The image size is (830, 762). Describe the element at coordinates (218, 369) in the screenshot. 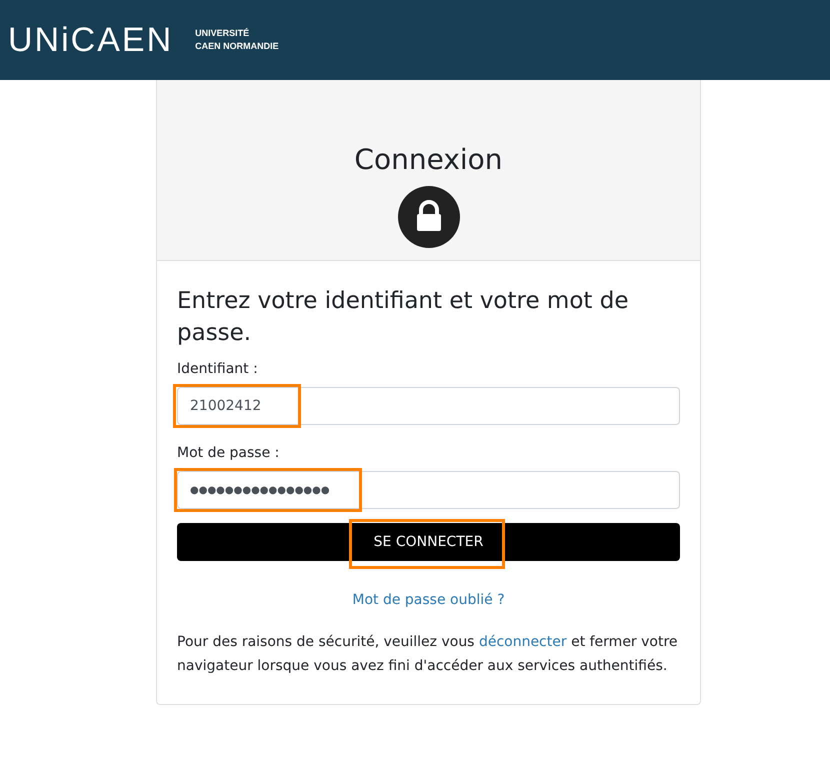

I see `field-label: Identifiant :` at that location.